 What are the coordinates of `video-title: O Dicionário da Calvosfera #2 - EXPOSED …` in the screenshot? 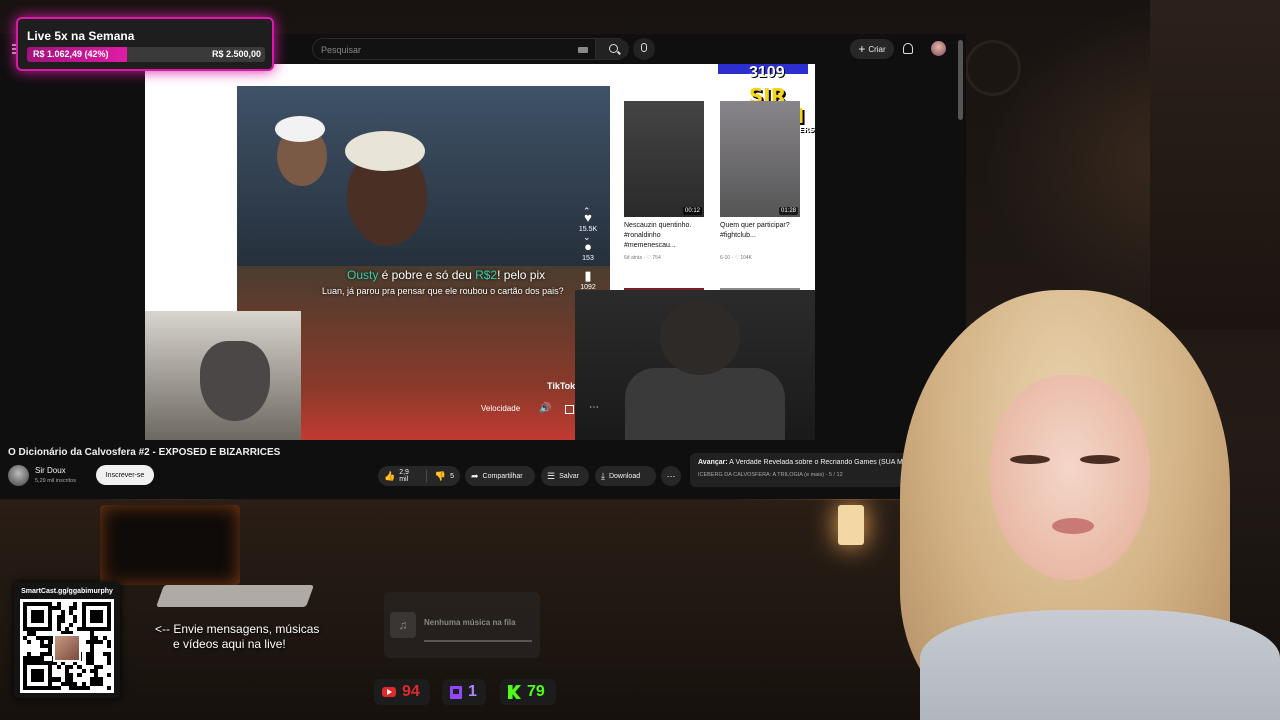 It's located at (144, 452).